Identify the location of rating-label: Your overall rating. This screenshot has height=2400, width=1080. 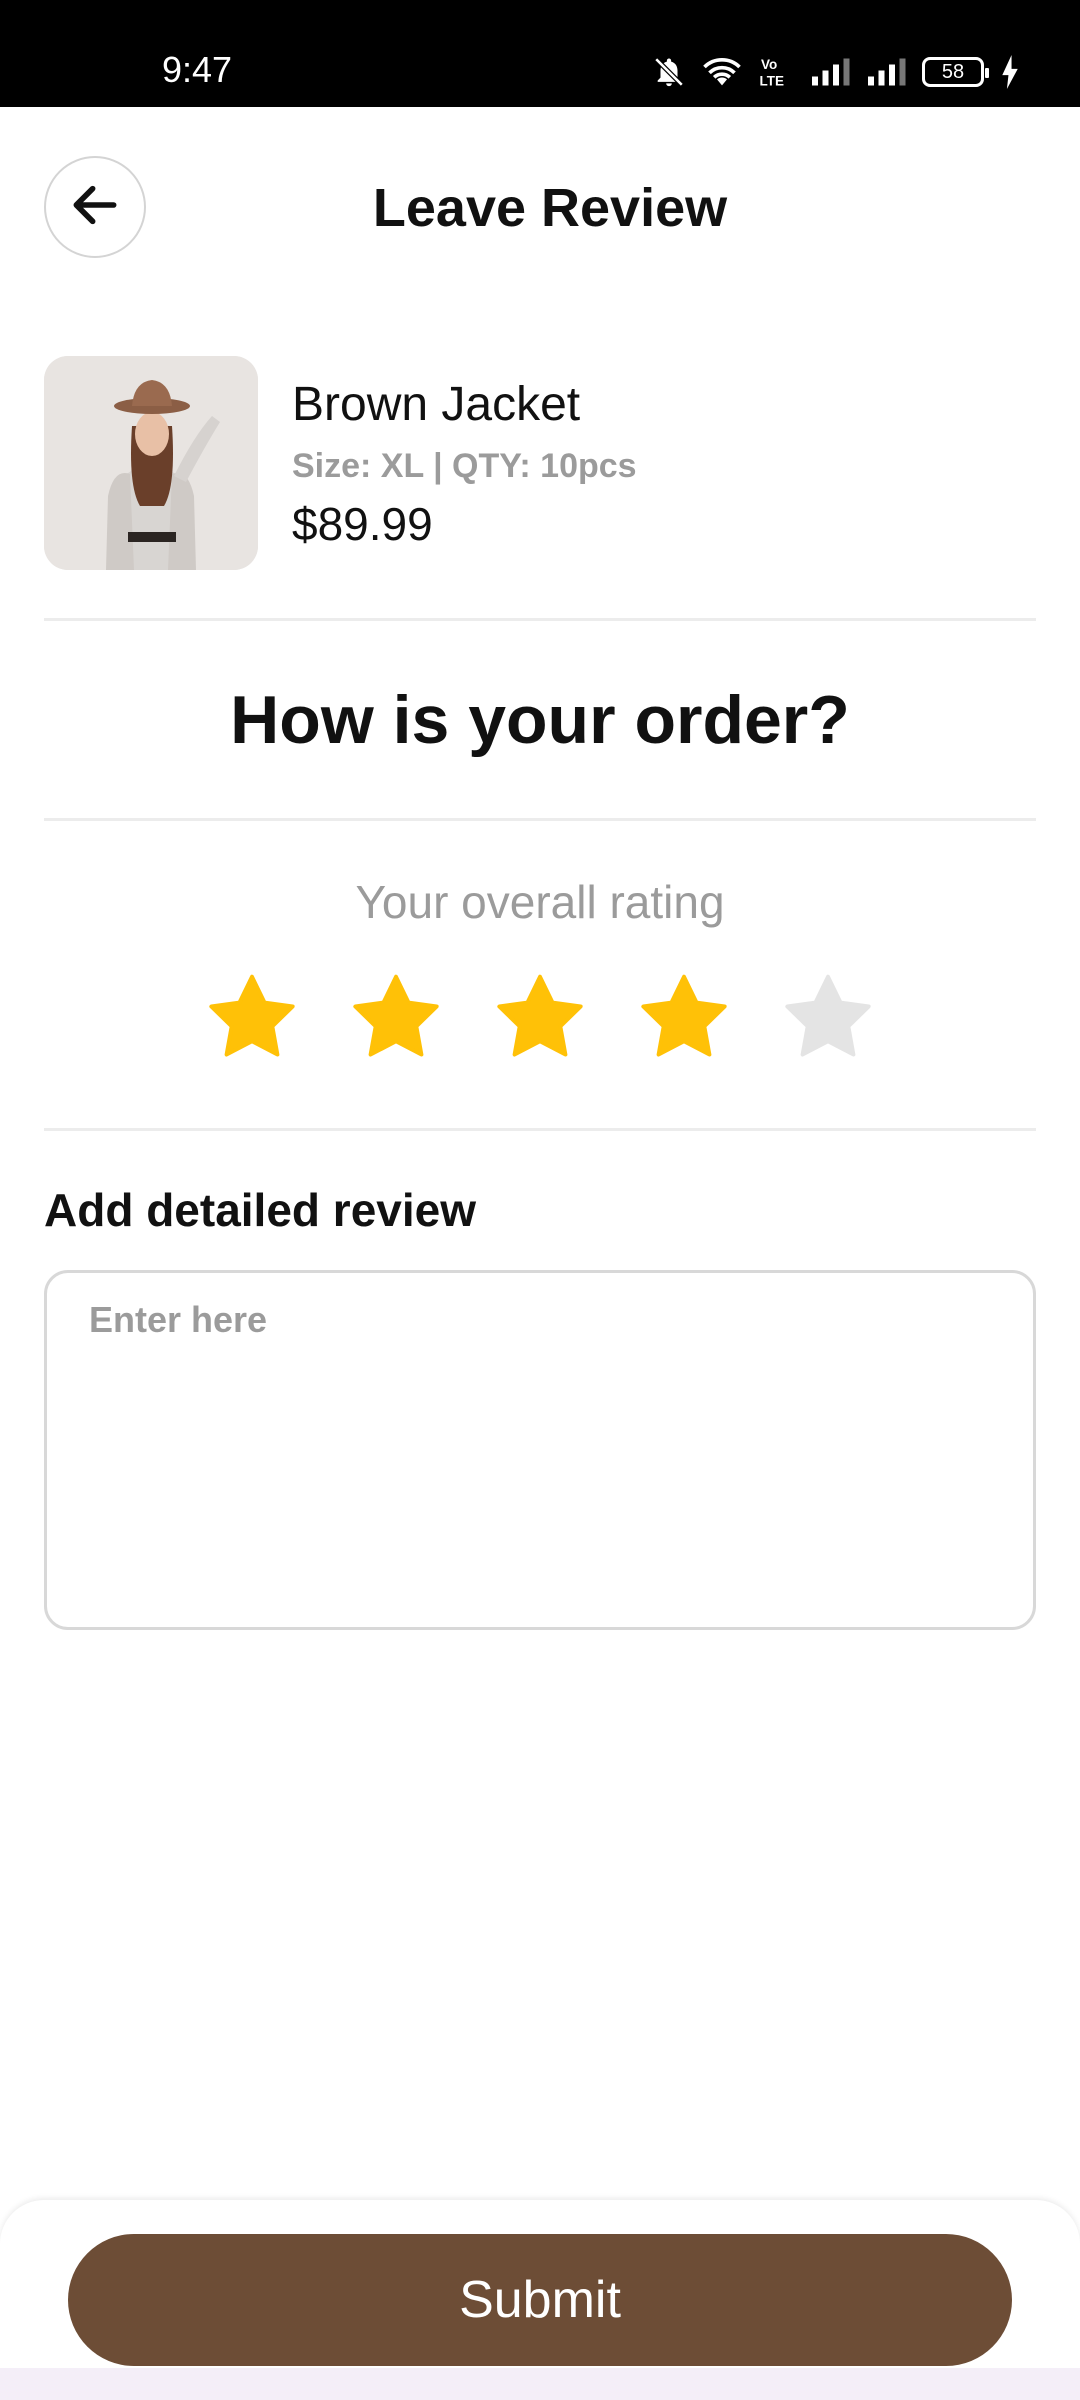
(540, 902).